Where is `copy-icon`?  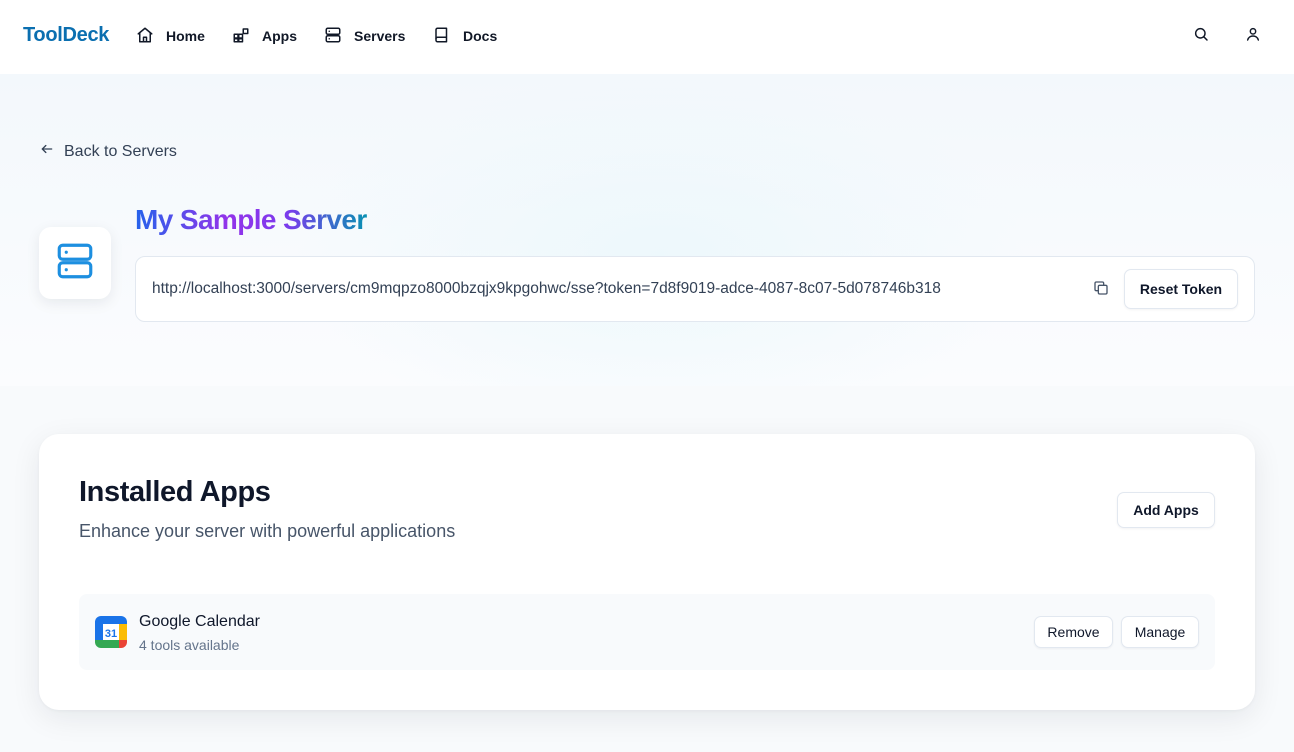
copy-icon is located at coordinates (1101, 290).